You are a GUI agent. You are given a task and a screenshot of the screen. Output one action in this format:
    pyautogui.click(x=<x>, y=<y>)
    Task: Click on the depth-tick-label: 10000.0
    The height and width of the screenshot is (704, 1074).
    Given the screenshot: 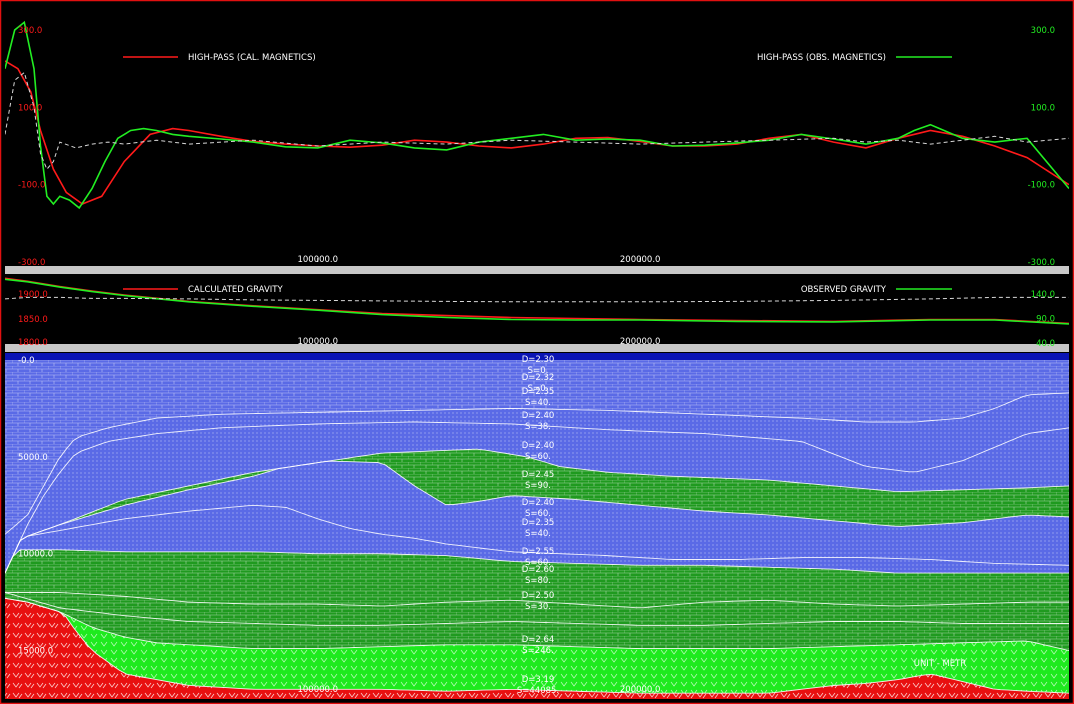 What is the action you would take?
    pyautogui.click(x=35, y=555)
    